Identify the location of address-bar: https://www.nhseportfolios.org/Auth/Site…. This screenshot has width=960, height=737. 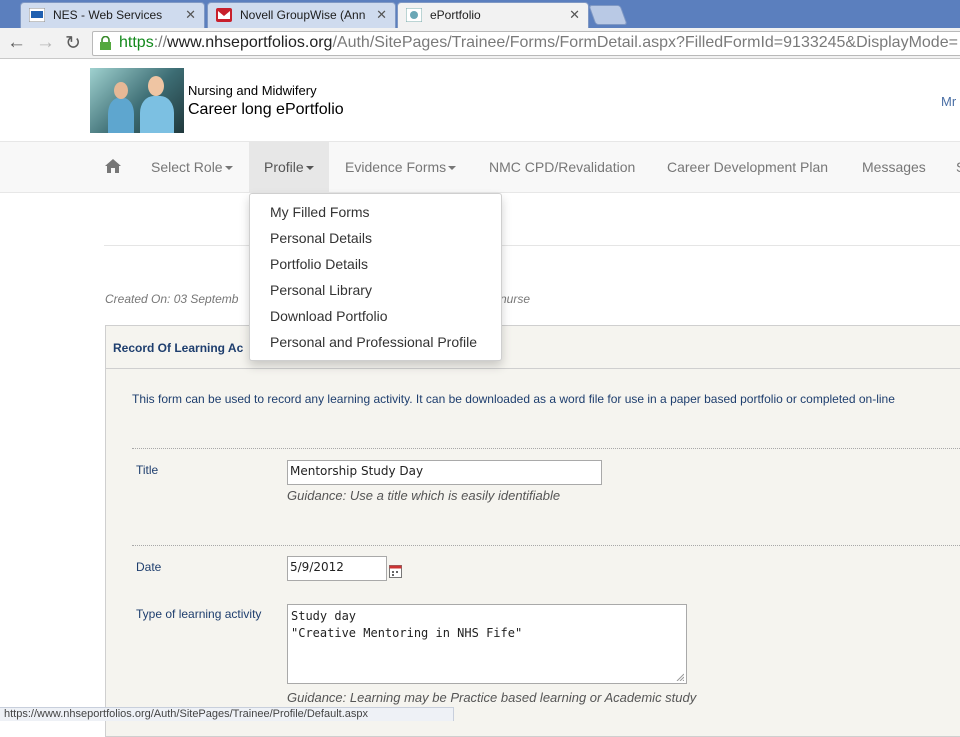
(526, 43).